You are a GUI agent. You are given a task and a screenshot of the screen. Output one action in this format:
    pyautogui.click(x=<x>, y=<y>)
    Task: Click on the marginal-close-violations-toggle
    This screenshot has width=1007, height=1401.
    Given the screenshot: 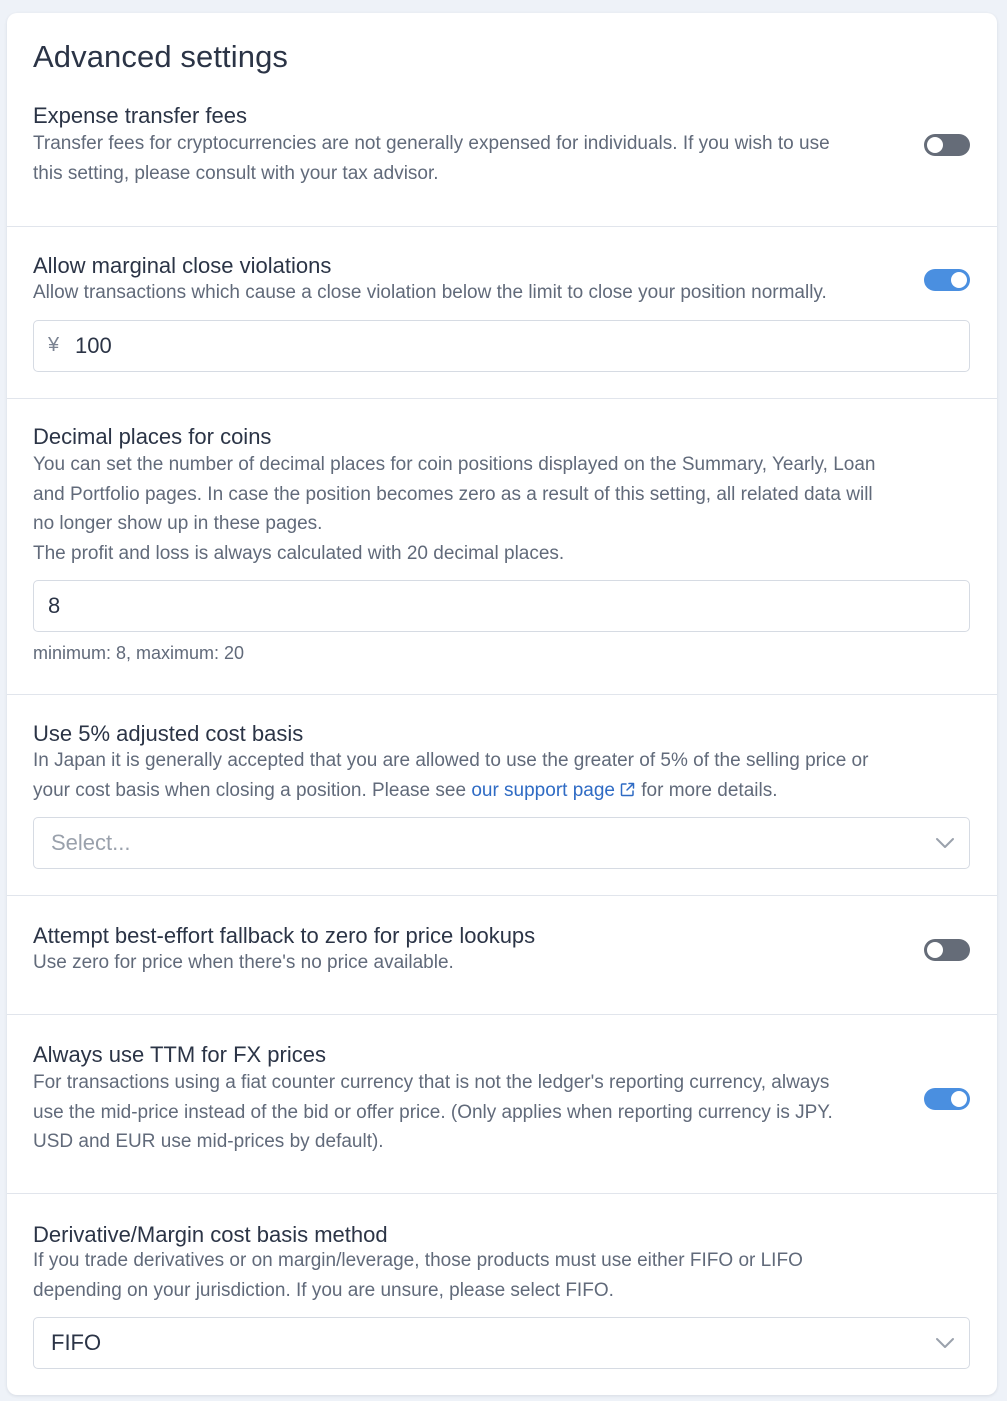 What is the action you would take?
    pyautogui.click(x=947, y=280)
    